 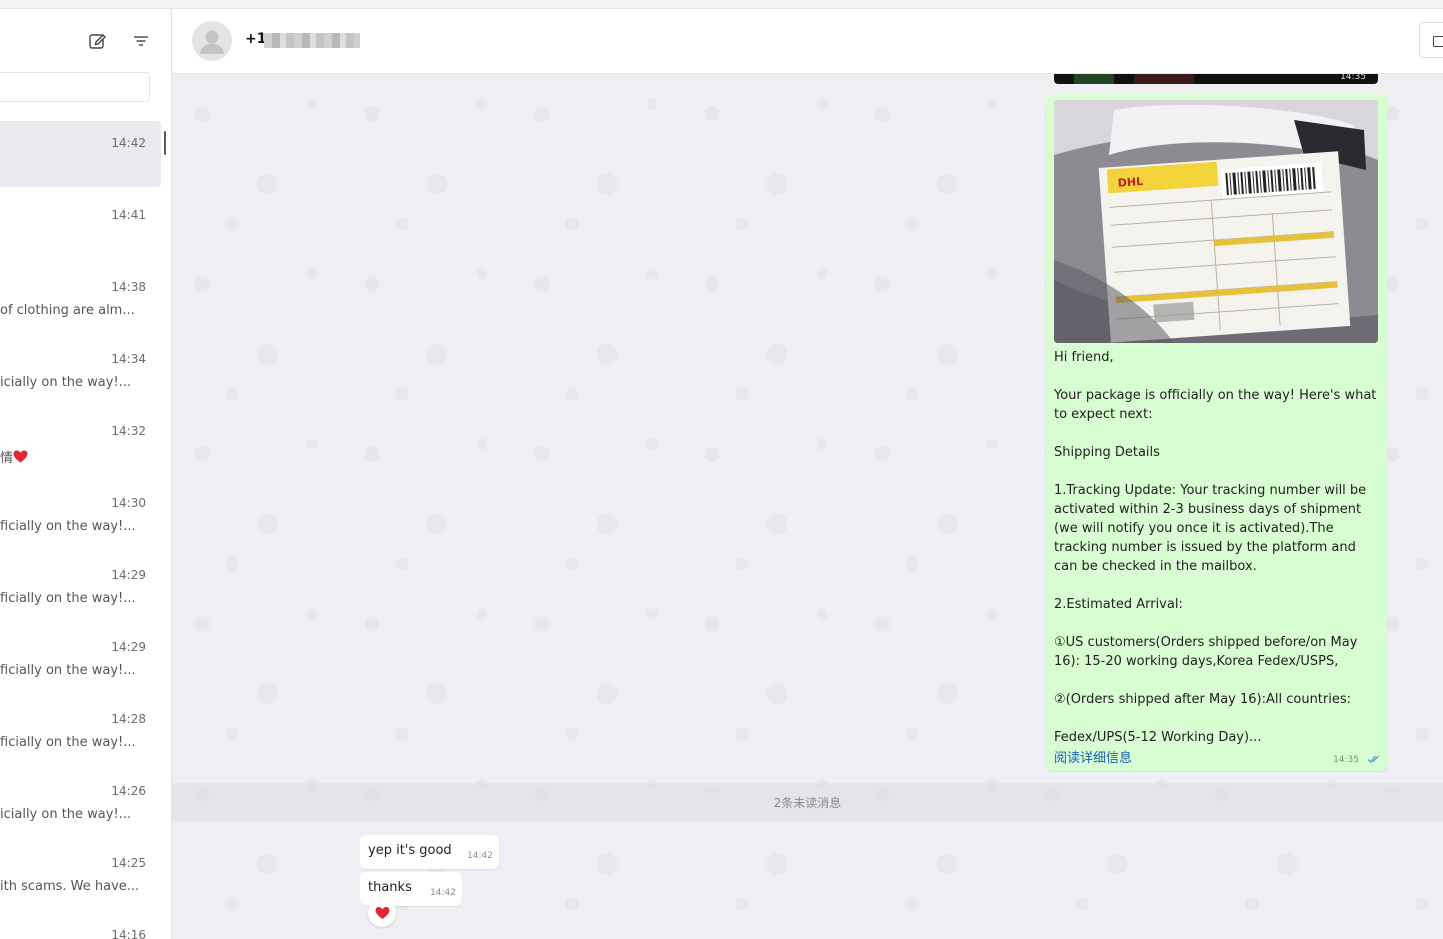 I want to click on chat-preview-text: 情, so click(x=7, y=458).